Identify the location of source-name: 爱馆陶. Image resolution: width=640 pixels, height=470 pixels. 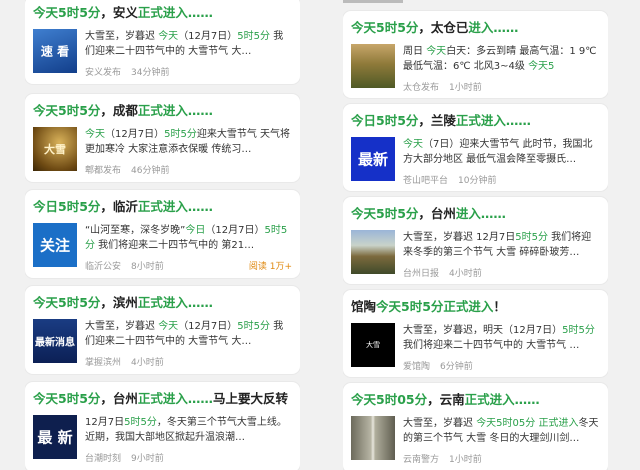
(416, 365).